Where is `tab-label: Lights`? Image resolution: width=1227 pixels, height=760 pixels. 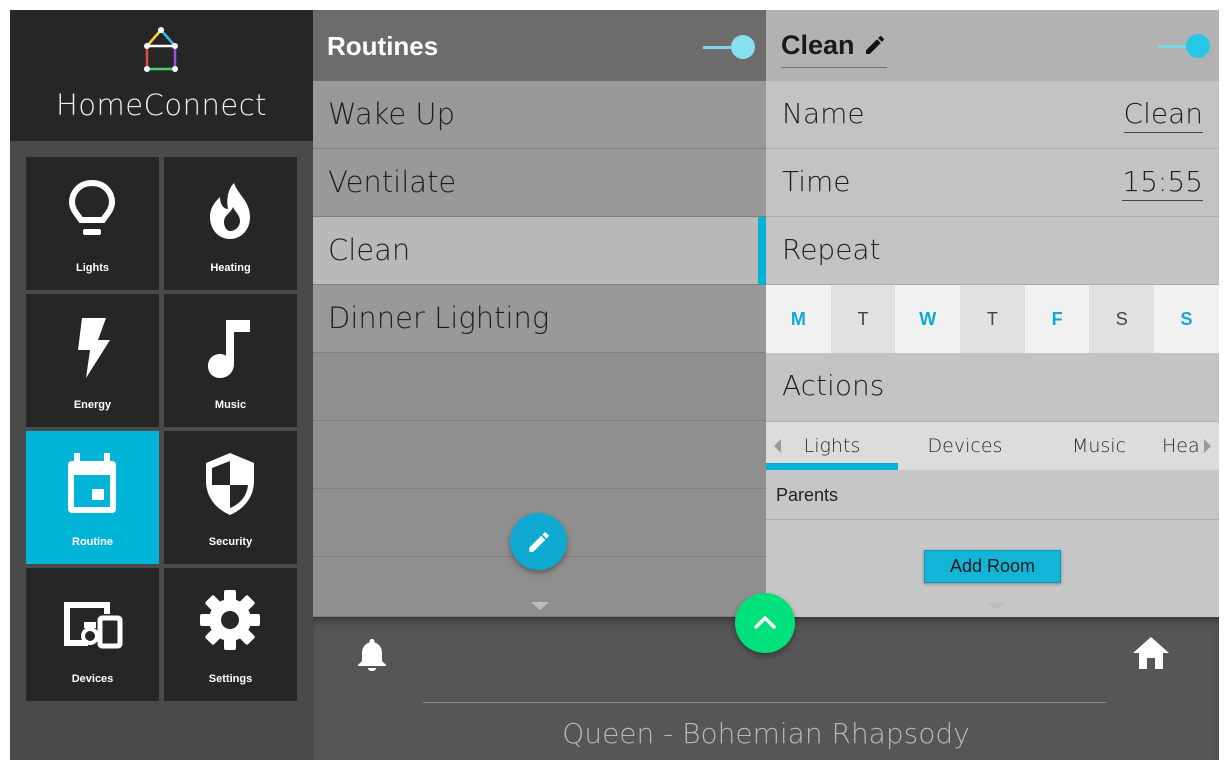 tab-label: Lights is located at coordinates (832, 446).